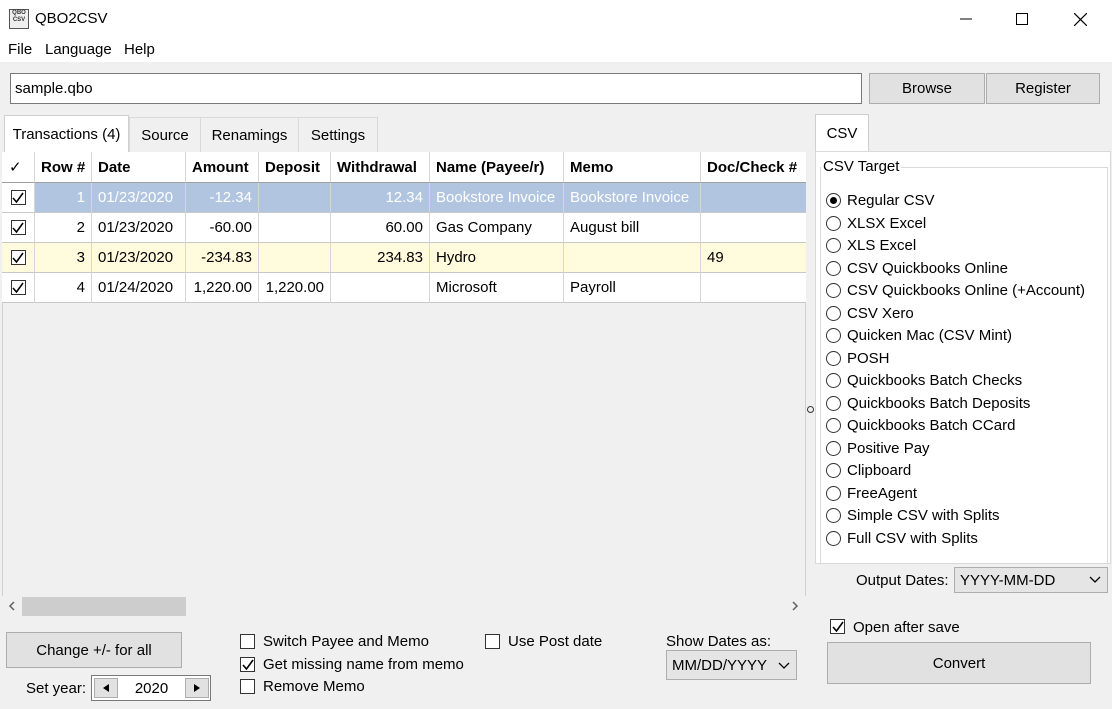 The height and width of the screenshot is (709, 1112). I want to click on cell-memo: Bookstore Invoice, so click(632, 198).